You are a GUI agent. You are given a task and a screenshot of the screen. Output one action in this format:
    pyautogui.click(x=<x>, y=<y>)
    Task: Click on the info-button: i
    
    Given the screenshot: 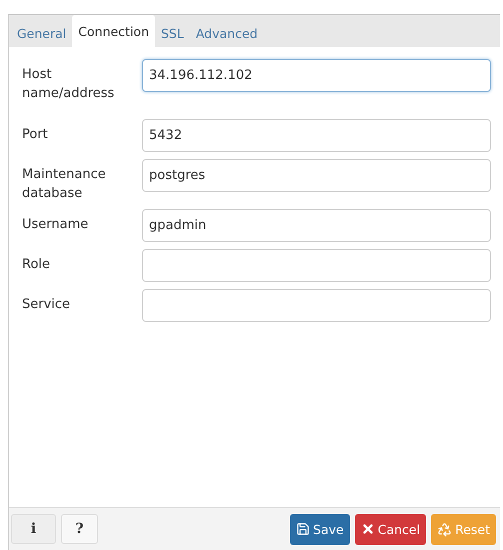 What is the action you would take?
    pyautogui.click(x=33, y=529)
    